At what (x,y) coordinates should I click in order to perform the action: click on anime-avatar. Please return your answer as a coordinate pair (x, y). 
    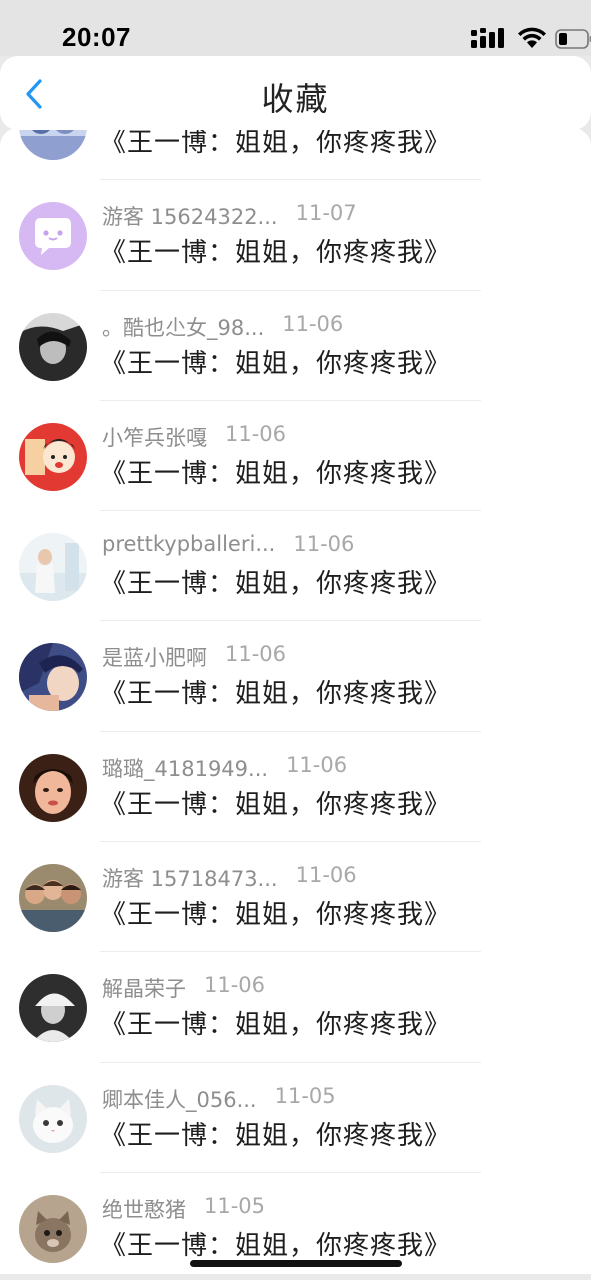
    Looking at the image, I should click on (53, 677).